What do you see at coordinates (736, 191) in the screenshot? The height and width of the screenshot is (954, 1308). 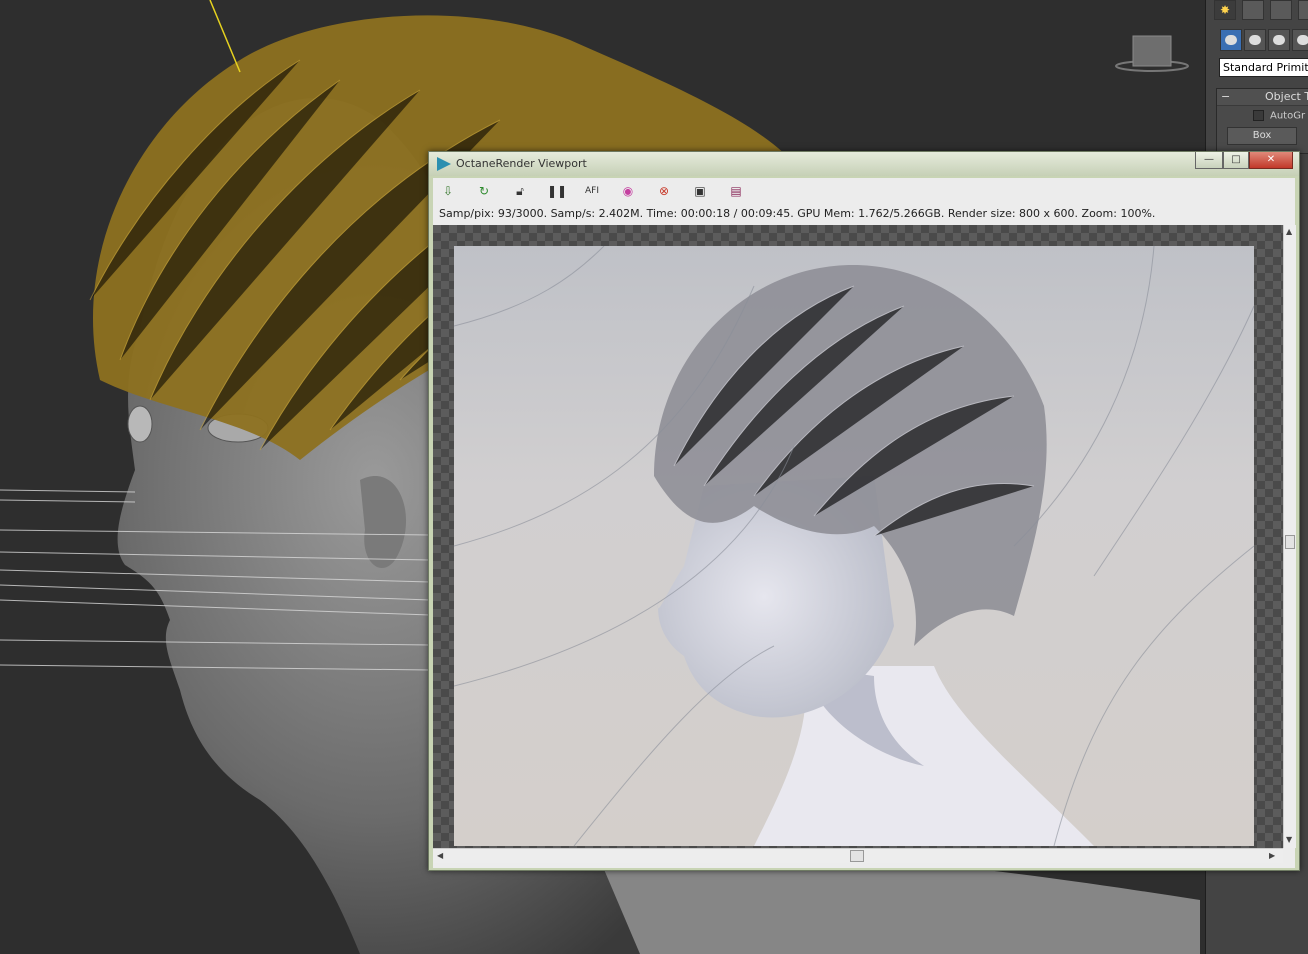 I see `region-icon: ▤` at bounding box center [736, 191].